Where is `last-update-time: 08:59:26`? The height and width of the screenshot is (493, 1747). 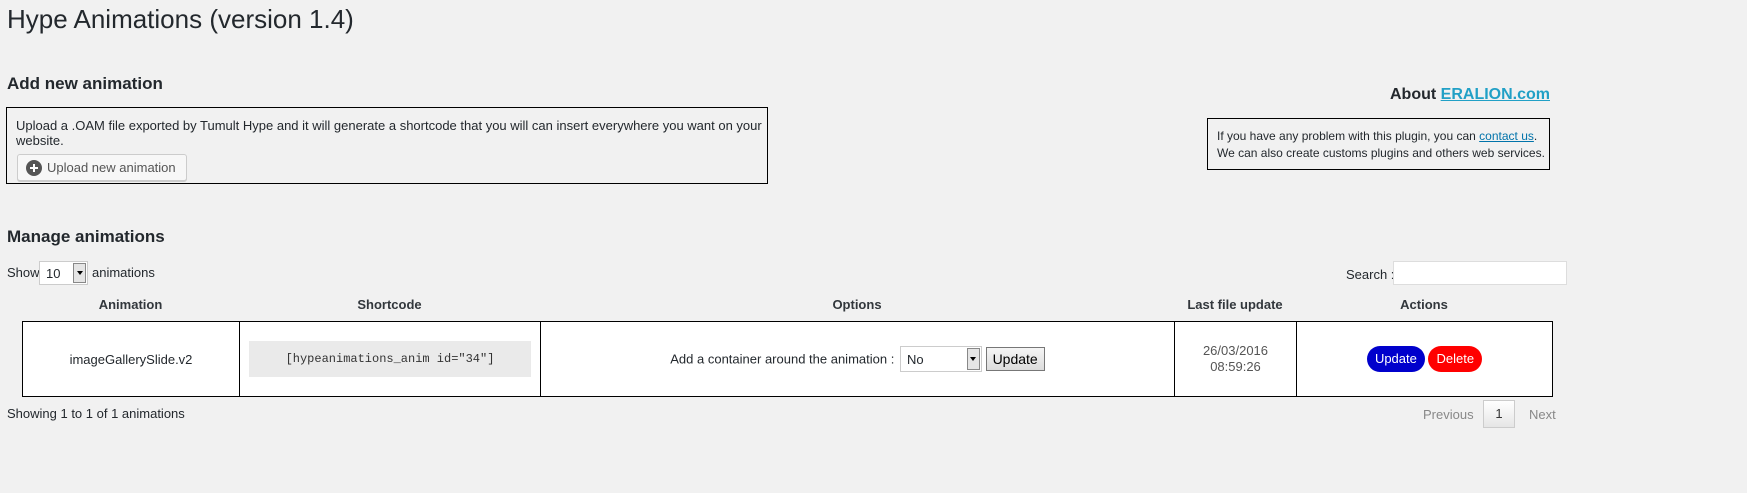
last-update-time: 08:59:26 is located at coordinates (1235, 366).